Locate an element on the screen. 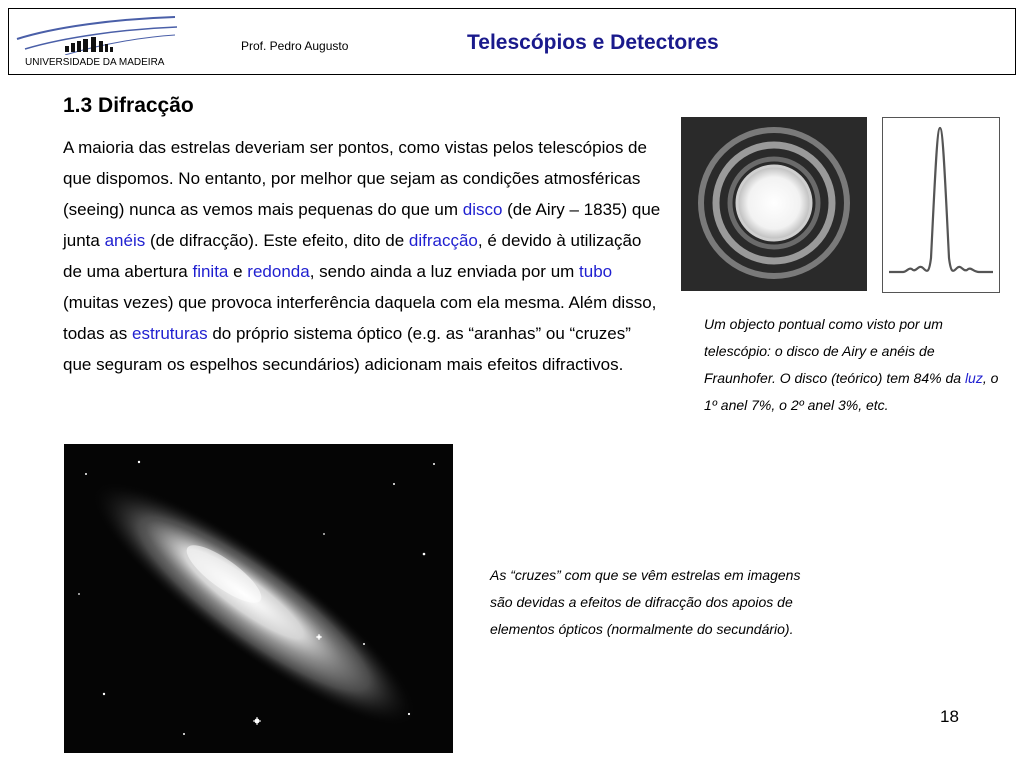 The image size is (1024, 768). airy-disk-image is located at coordinates (774, 204).